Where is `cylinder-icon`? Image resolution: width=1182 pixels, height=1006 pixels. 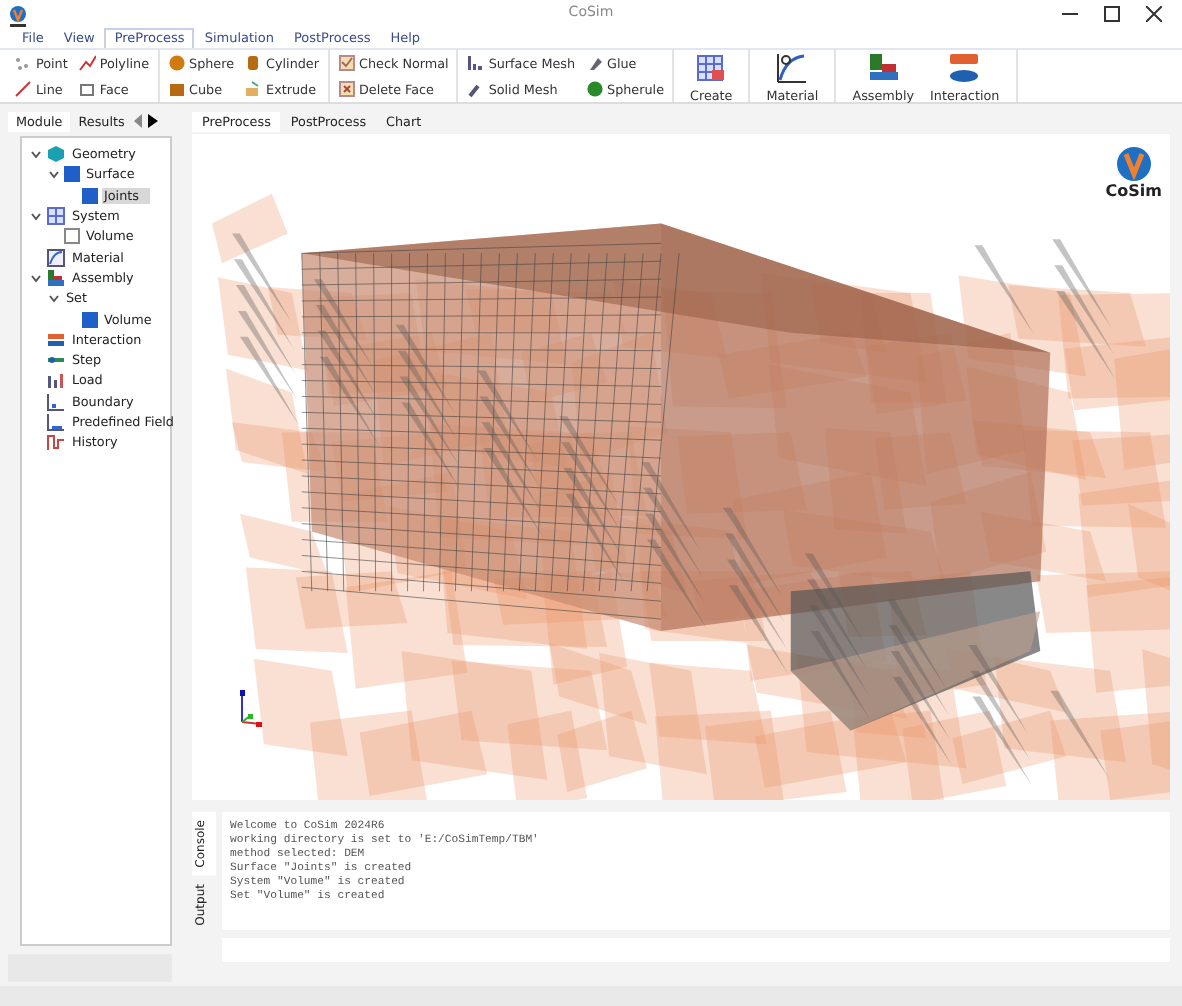 cylinder-icon is located at coordinates (253, 63).